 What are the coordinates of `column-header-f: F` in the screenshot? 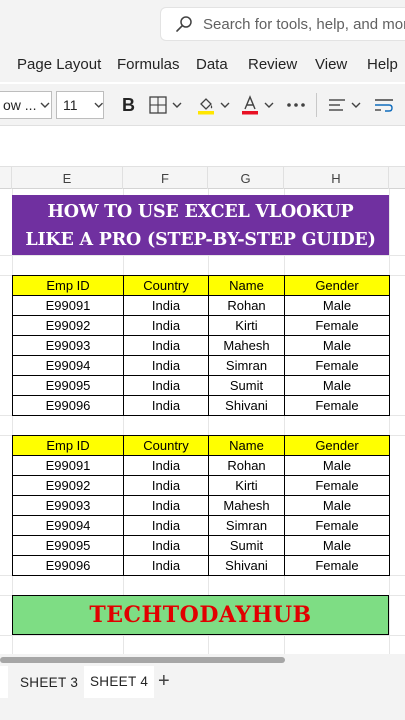 It's located at (165, 178).